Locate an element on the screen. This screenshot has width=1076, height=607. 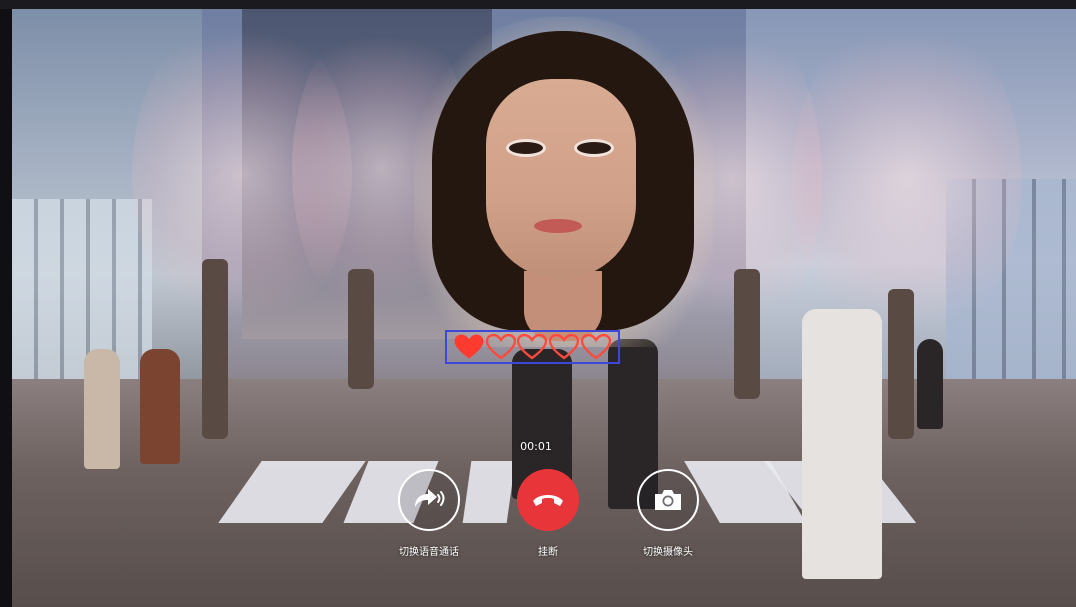
switch-camera-label: 切换摄像头 is located at coordinates (668, 552).